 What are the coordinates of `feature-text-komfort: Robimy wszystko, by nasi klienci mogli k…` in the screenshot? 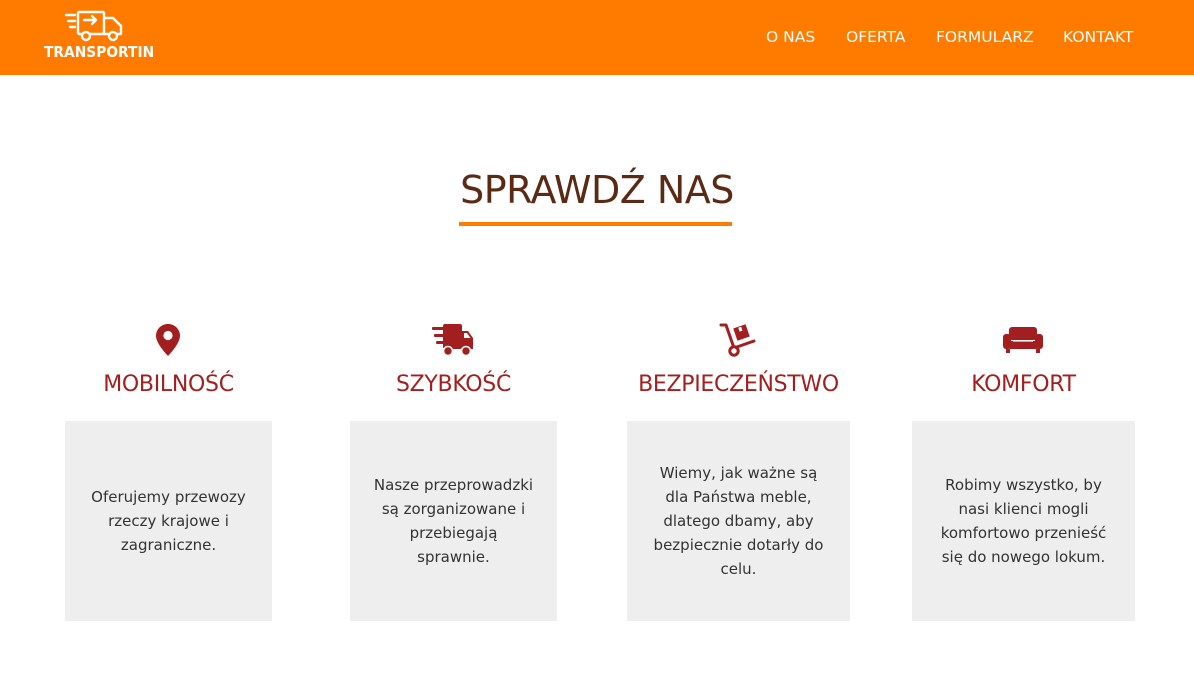 It's located at (1023, 521).